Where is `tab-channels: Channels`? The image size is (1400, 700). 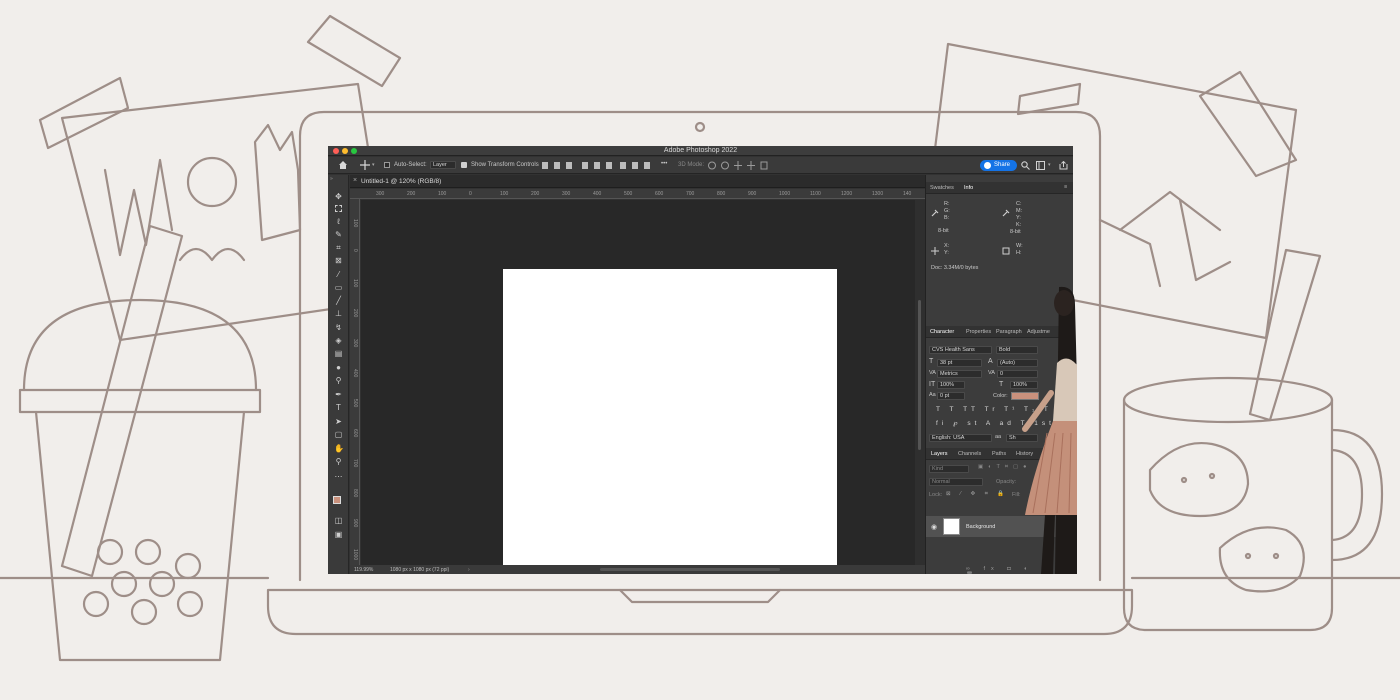 tab-channels: Channels is located at coordinates (969, 454).